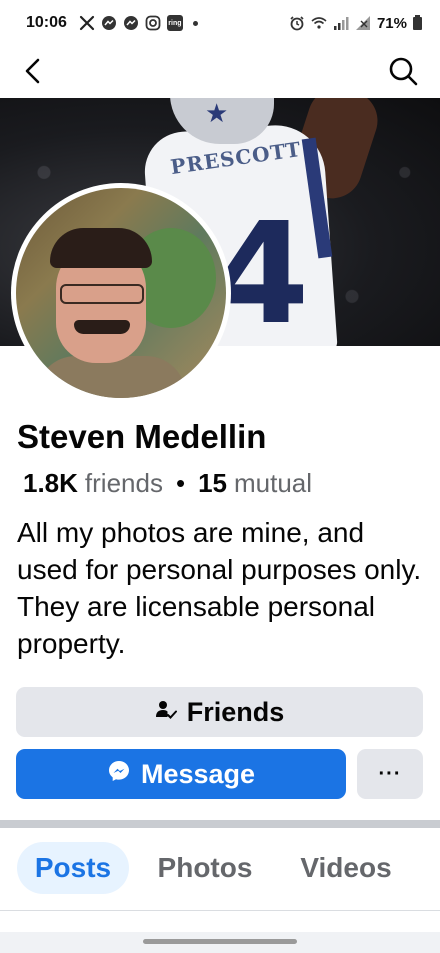 The width and height of the screenshot is (440, 953). I want to click on avatar-image, so click(121, 293).